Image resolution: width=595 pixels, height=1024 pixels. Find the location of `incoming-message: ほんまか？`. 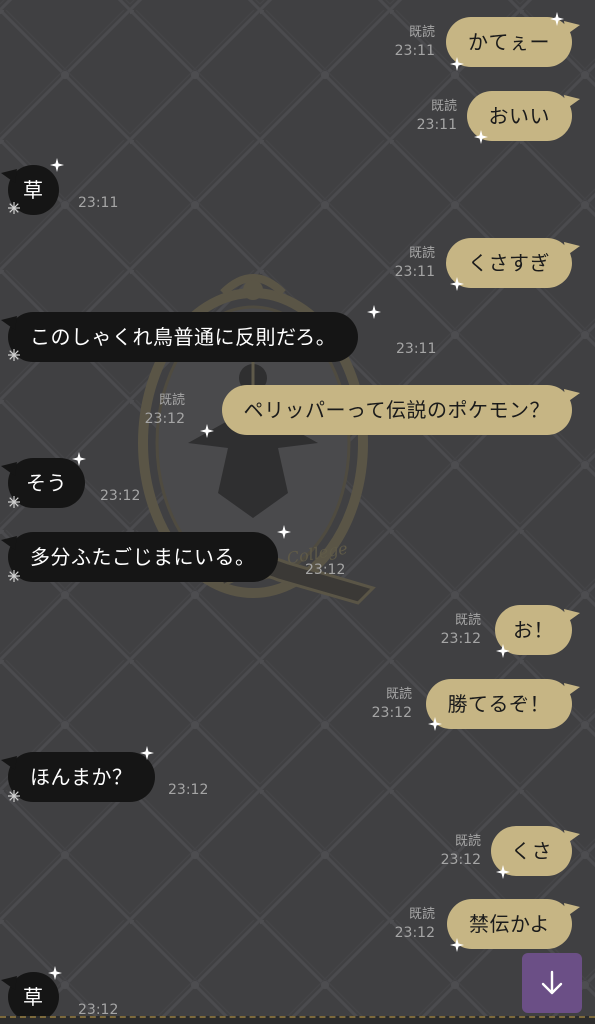

incoming-message: ほんまか？ is located at coordinates (78, 777).